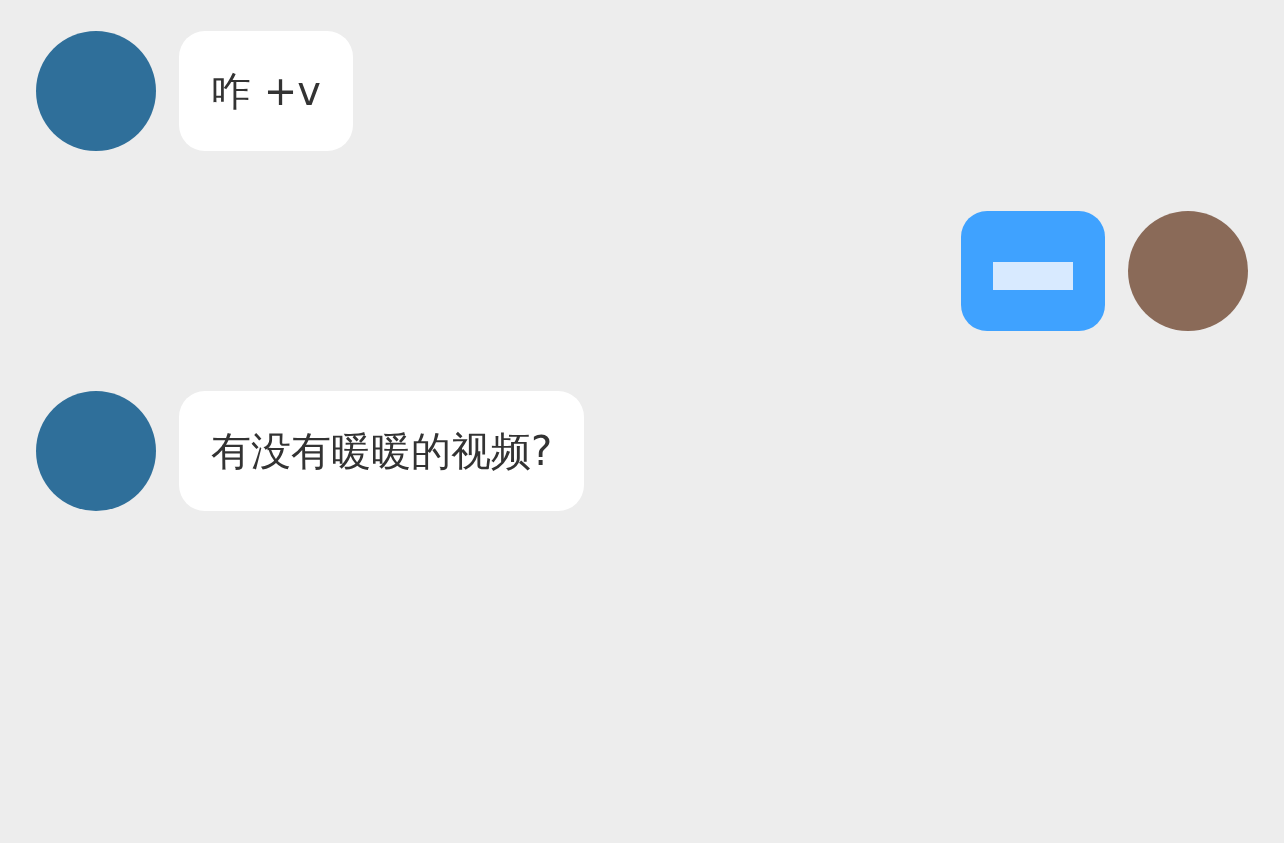  What do you see at coordinates (382, 451) in the screenshot?
I see `message-text: 有没有暖暖的视频?` at bounding box center [382, 451].